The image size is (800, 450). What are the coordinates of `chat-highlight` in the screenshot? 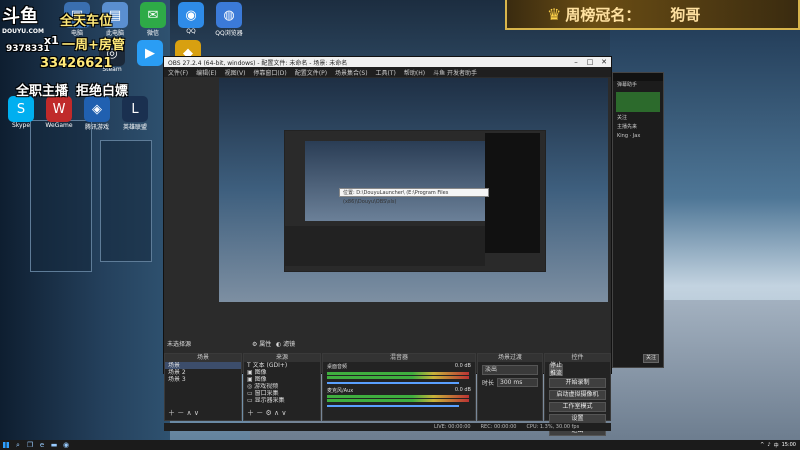 It's located at (638, 102).